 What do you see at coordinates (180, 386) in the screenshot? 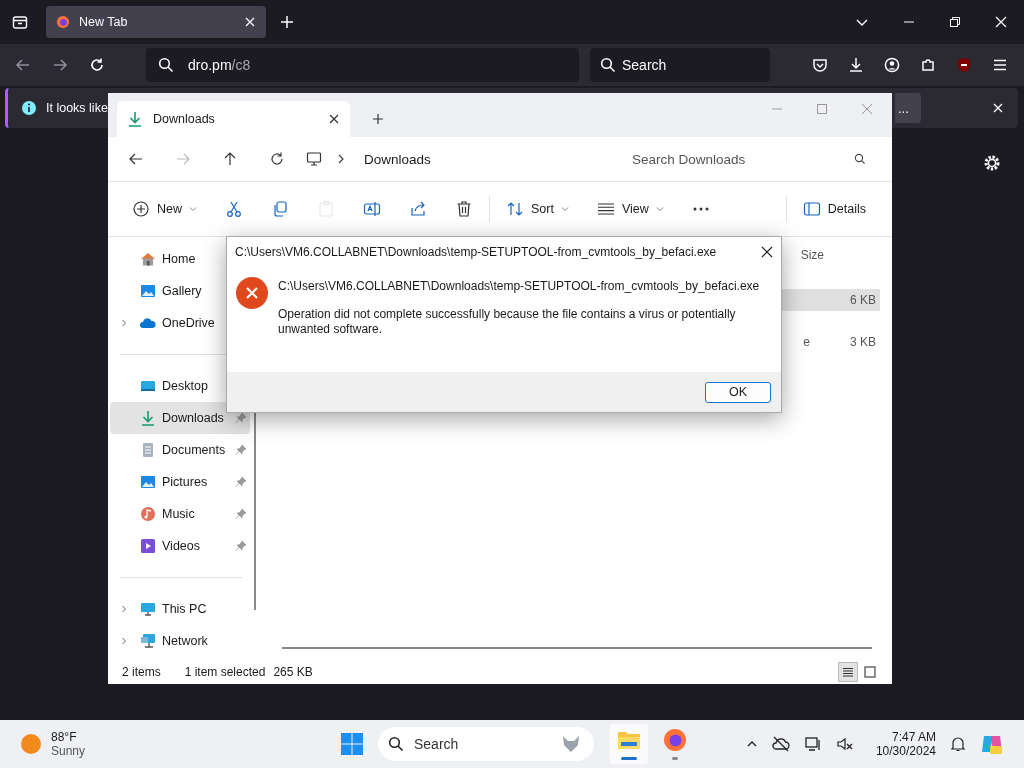
I see `sidebar-item: Desktop` at bounding box center [180, 386].